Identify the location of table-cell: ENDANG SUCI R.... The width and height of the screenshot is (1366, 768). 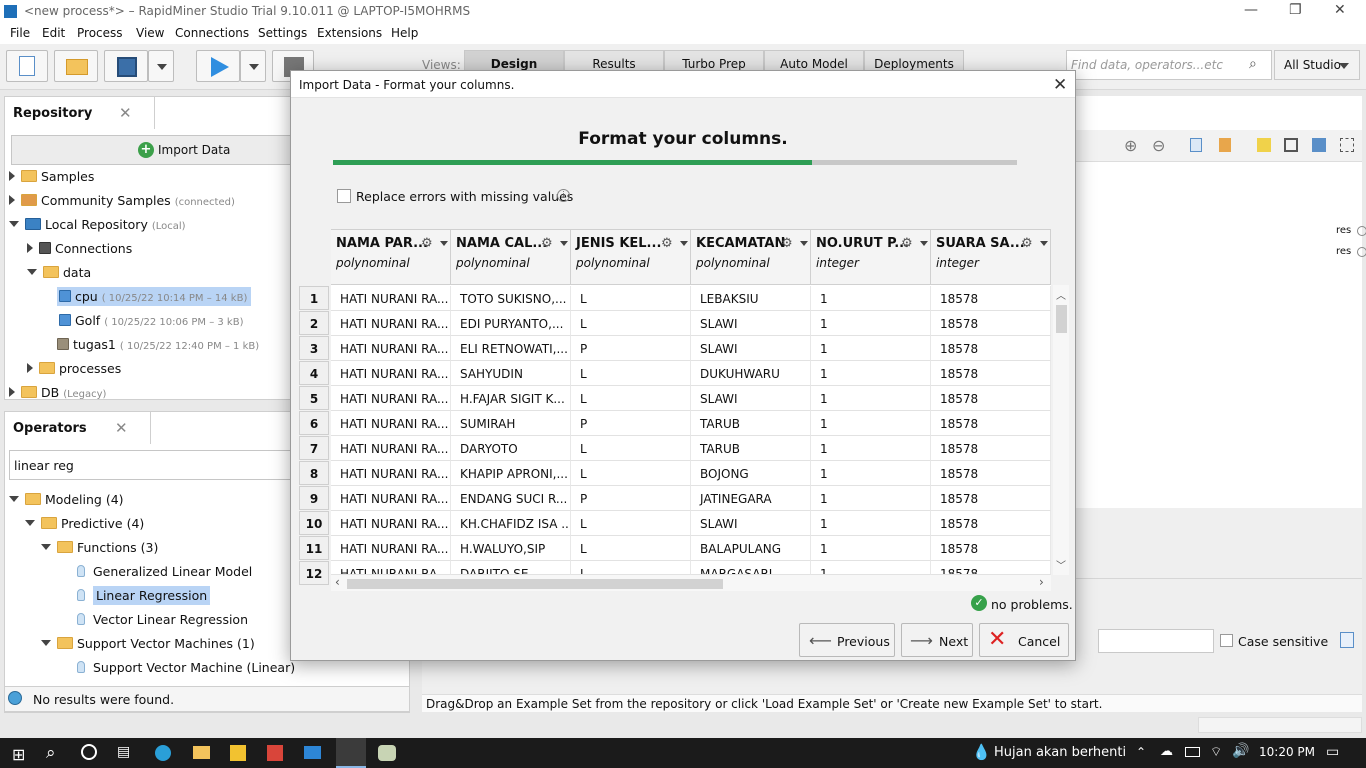
(511, 498).